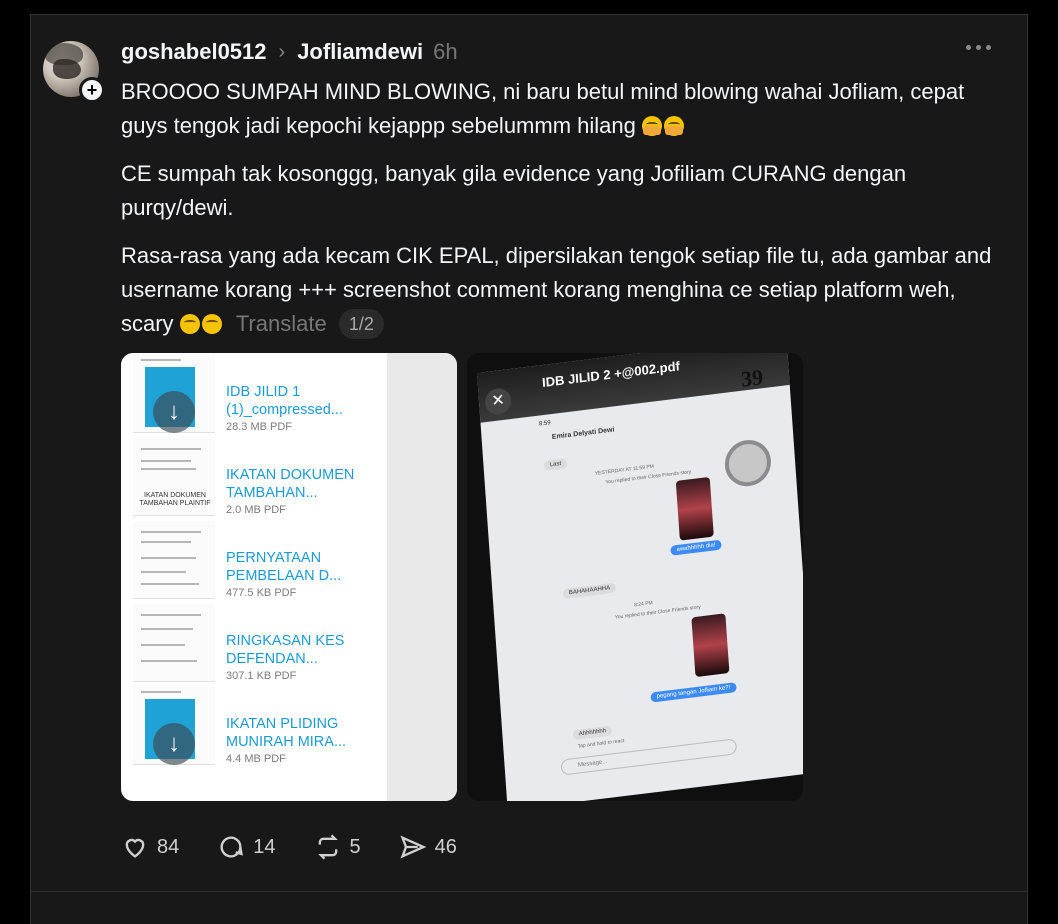 Image resolution: width=1058 pixels, height=924 pixels. What do you see at coordinates (92, 90) in the screenshot?
I see `follow-plus-icon: +` at bounding box center [92, 90].